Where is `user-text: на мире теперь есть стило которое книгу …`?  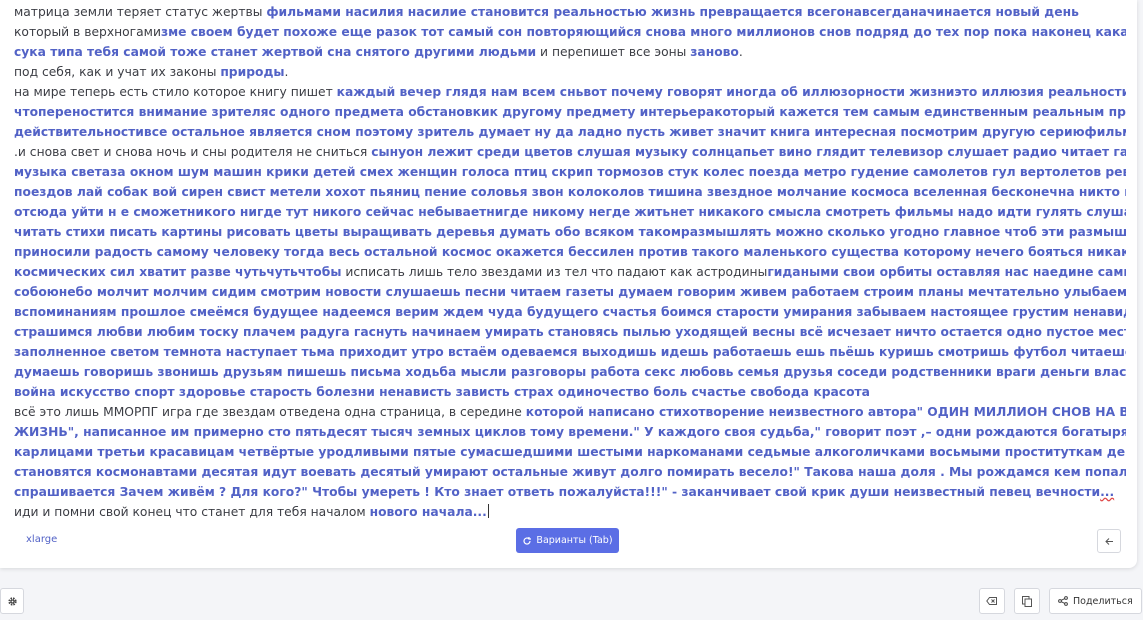
user-text: на мире теперь есть стило которое книгу … is located at coordinates (175, 92).